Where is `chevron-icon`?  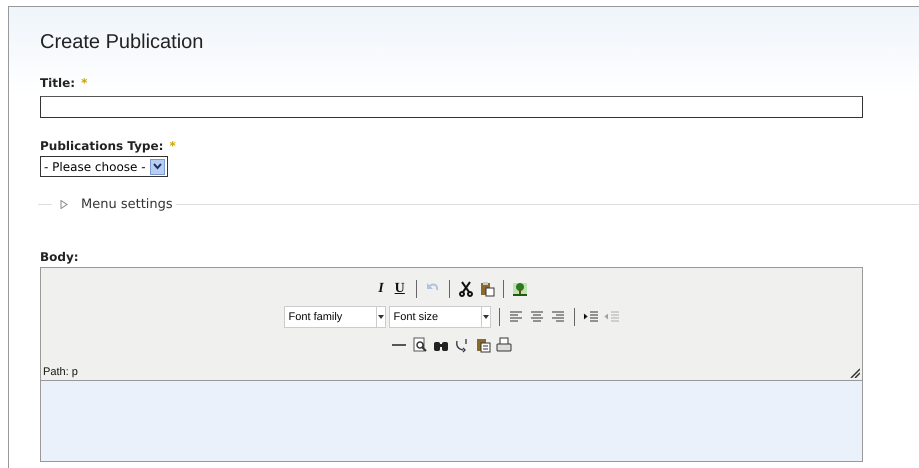 chevron-icon is located at coordinates (157, 166).